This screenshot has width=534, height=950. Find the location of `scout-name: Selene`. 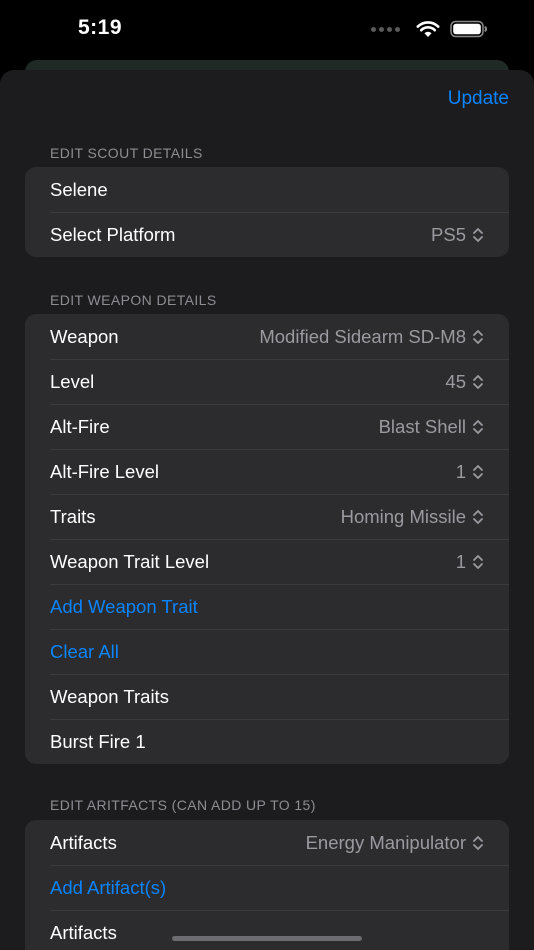

scout-name: Selene is located at coordinates (79, 189).